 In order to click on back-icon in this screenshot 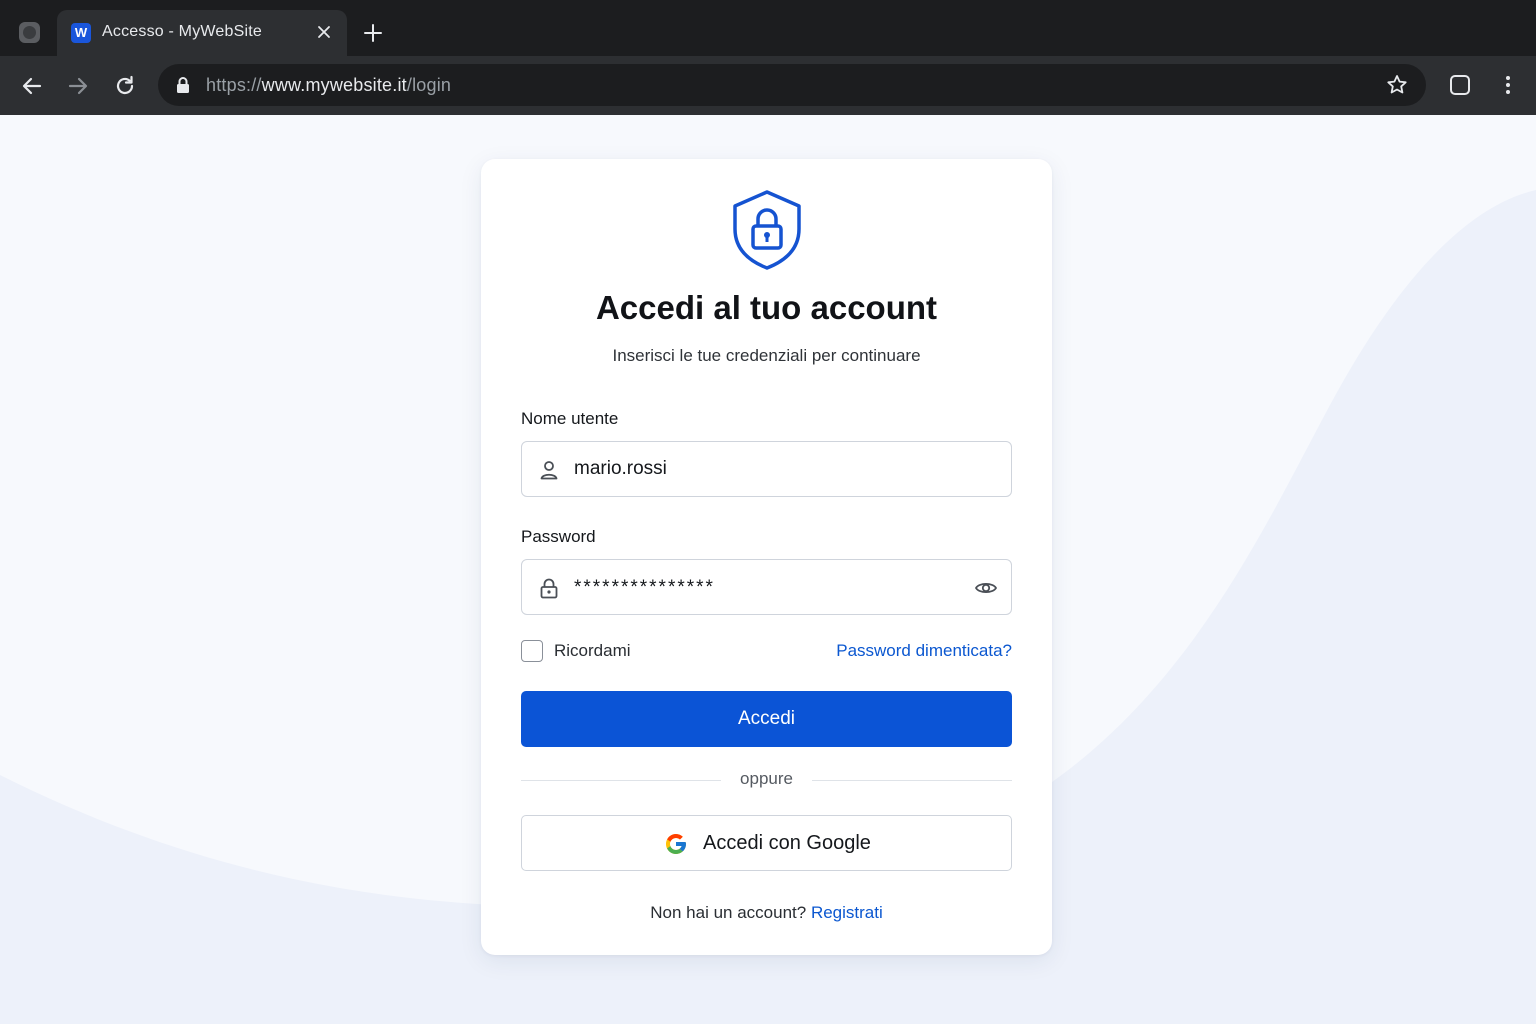, I will do `click(32, 86)`.